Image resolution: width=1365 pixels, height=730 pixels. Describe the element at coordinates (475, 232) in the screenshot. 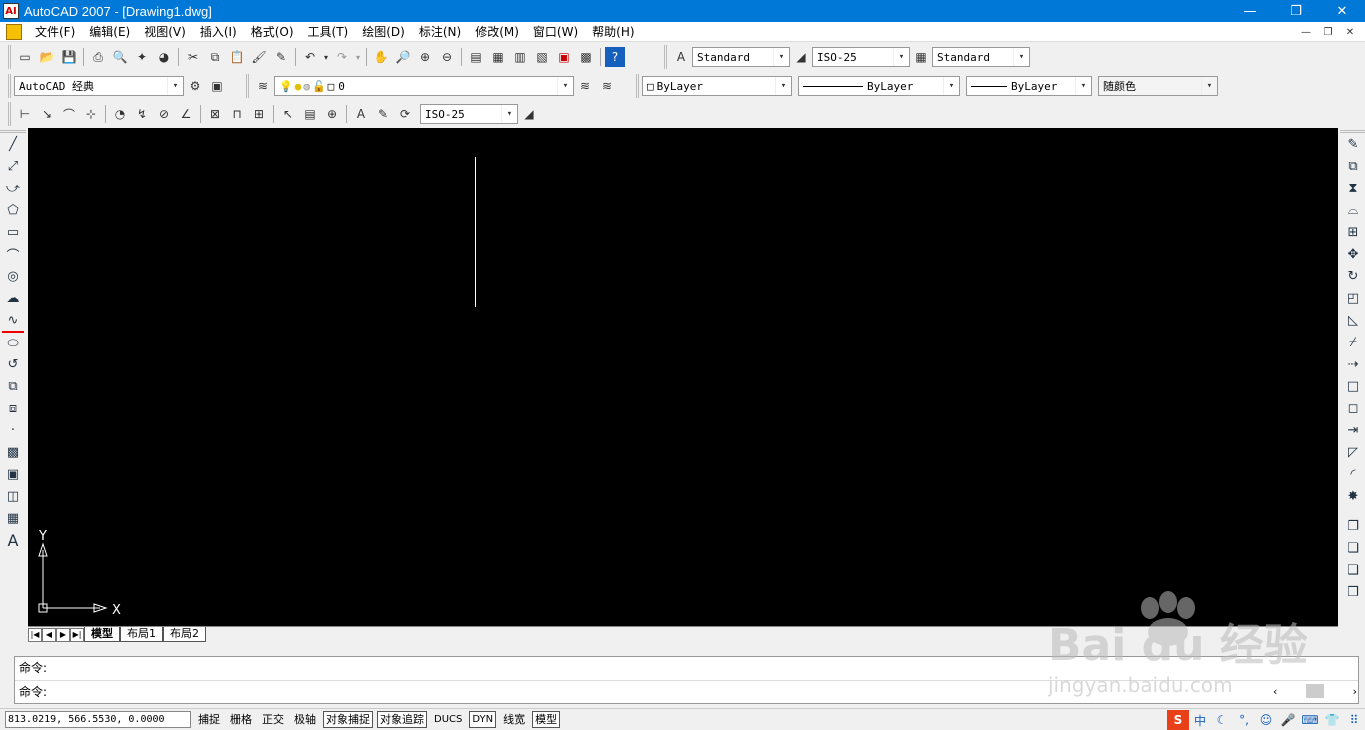

I see `drawn-line` at that location.